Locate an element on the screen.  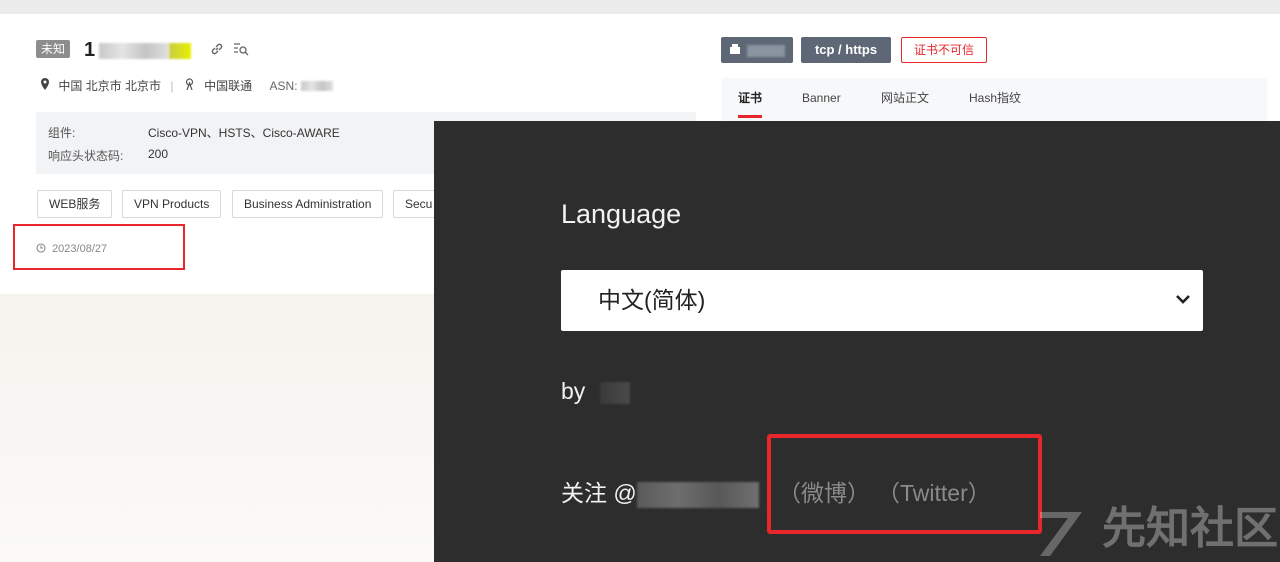
handle-redacted is located at coordinates (697, 494).